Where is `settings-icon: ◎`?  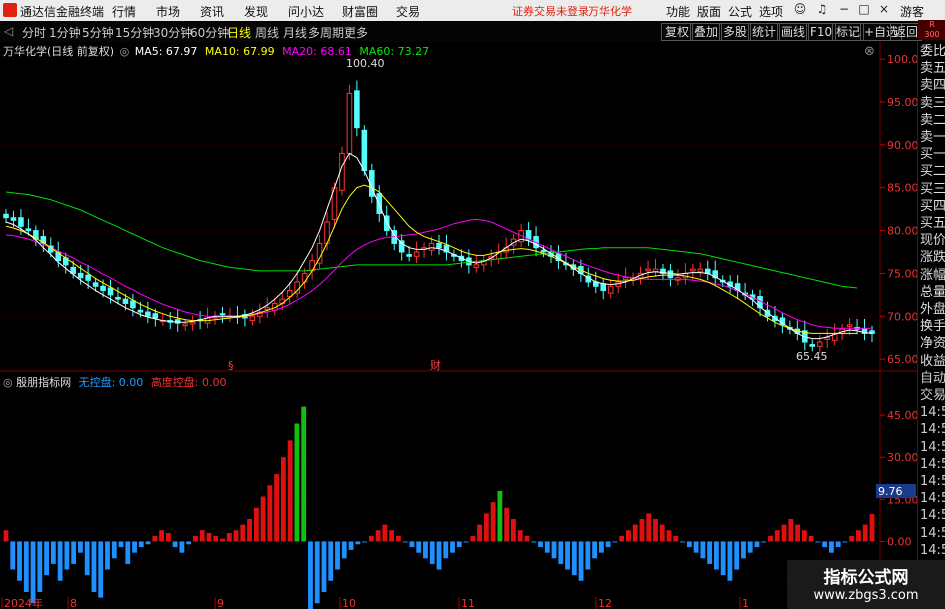
settings-icon: ◎ is located at coordinates (125, 51).